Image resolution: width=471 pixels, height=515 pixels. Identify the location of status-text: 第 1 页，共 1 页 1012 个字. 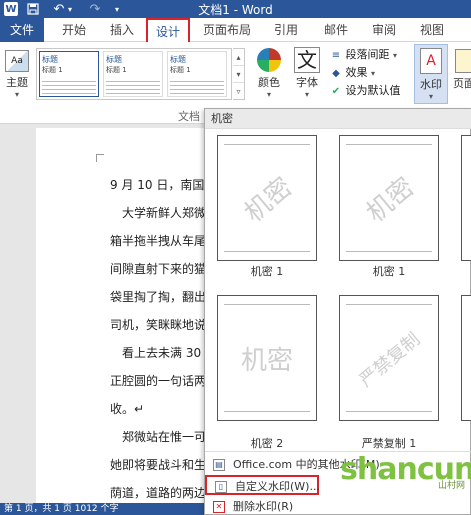
(61, 509).